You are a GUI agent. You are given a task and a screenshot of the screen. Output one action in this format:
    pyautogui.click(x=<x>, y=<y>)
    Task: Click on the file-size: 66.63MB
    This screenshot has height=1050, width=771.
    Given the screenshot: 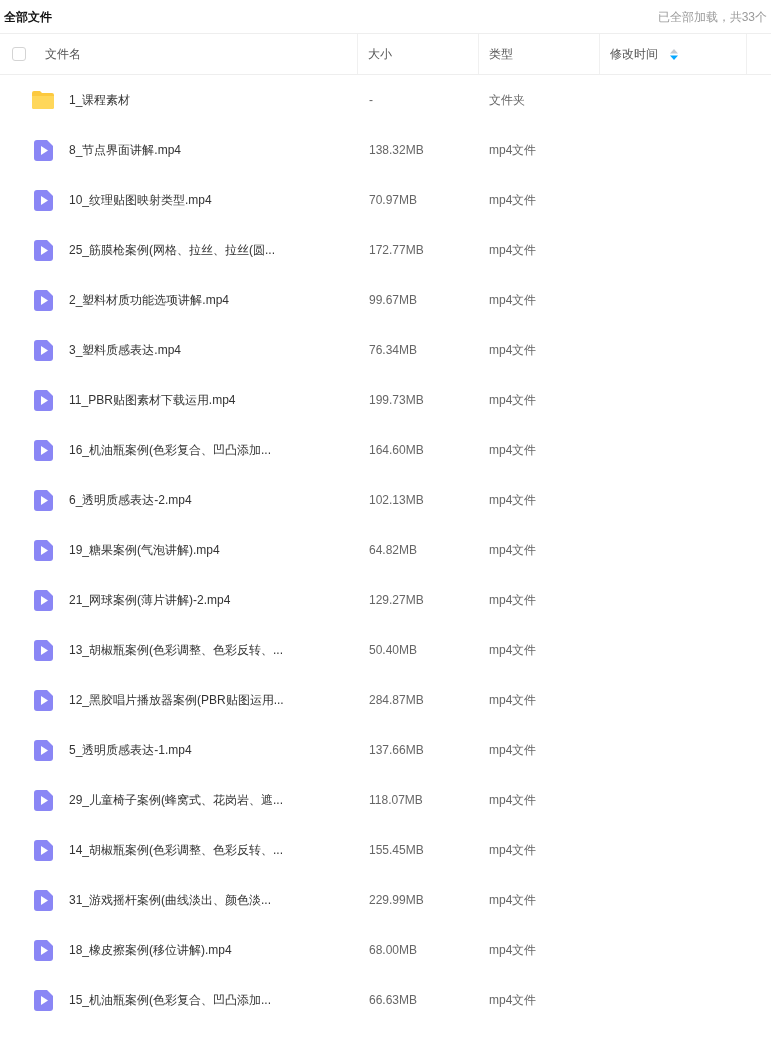 What is the action you would take?
    pyautogui.click(x=393, y=1000)
    